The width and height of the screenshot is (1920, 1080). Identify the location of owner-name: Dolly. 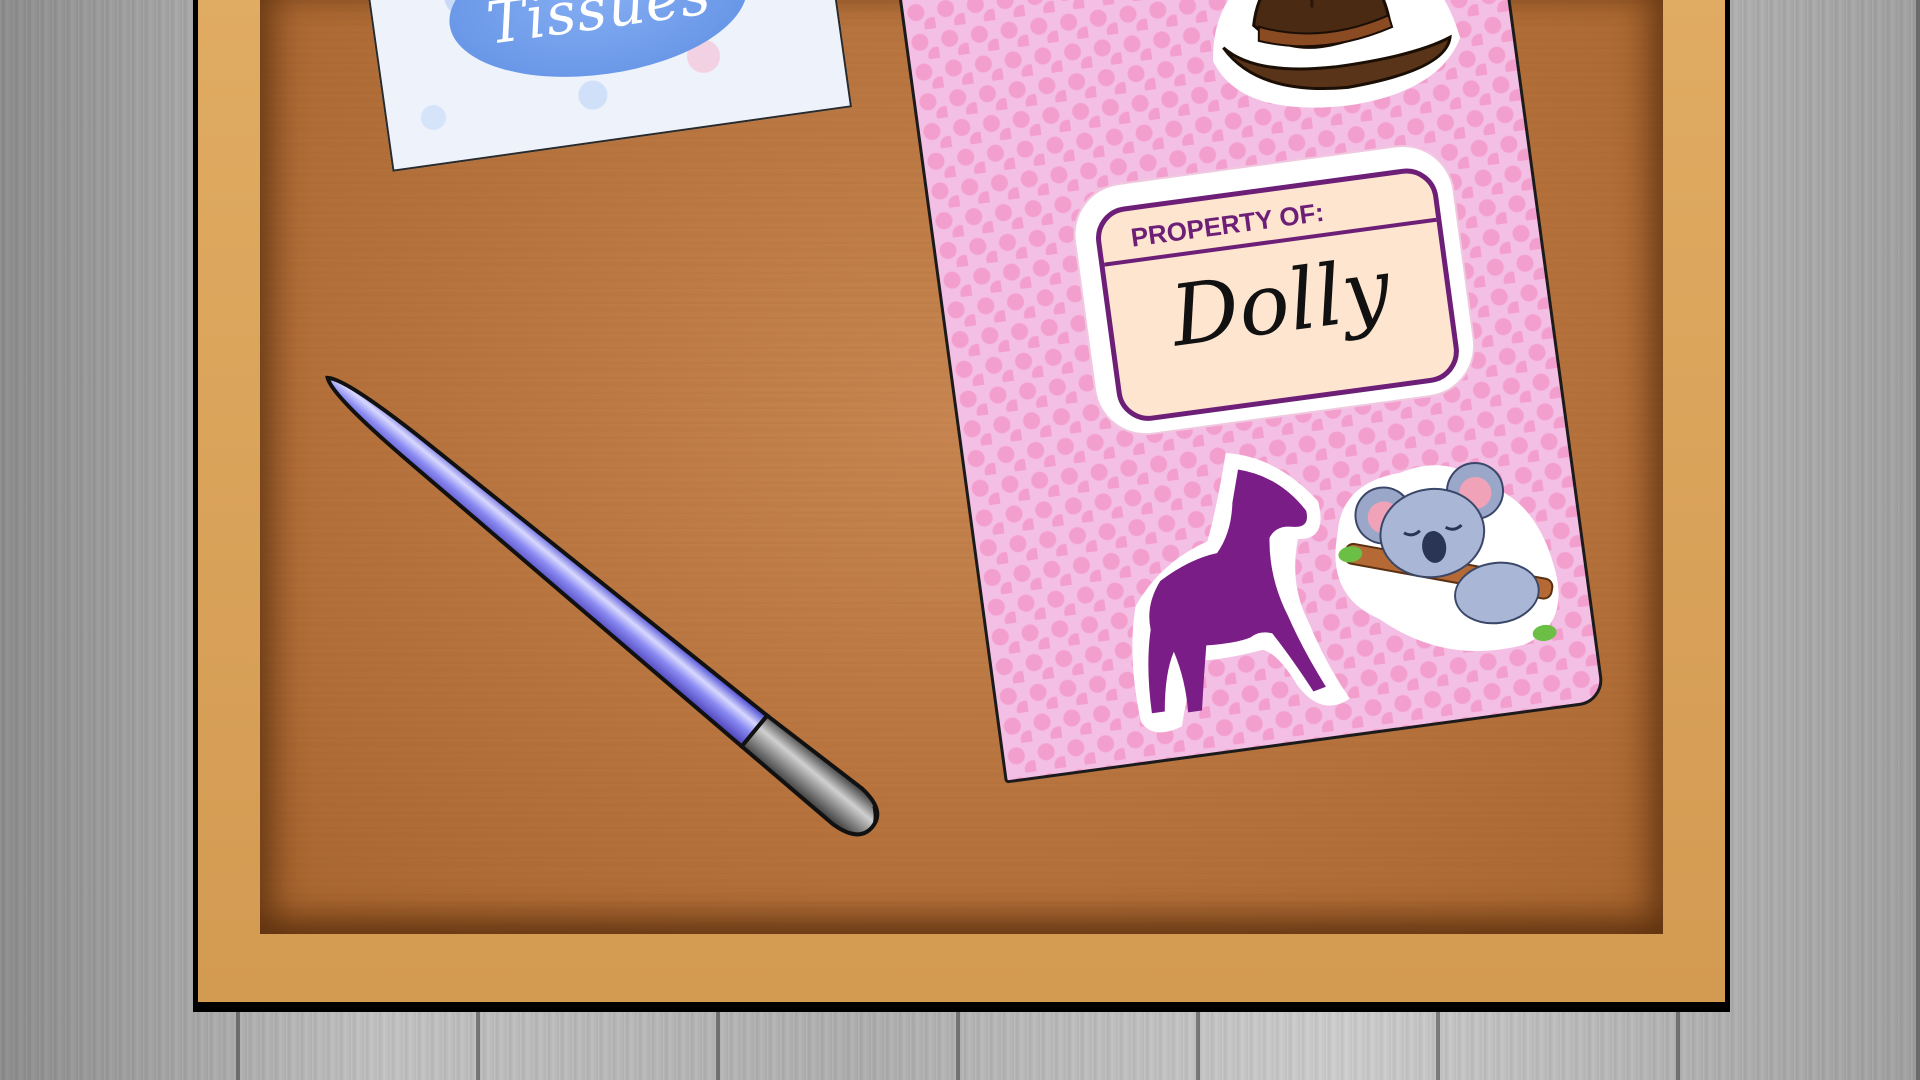
(1280, 302).